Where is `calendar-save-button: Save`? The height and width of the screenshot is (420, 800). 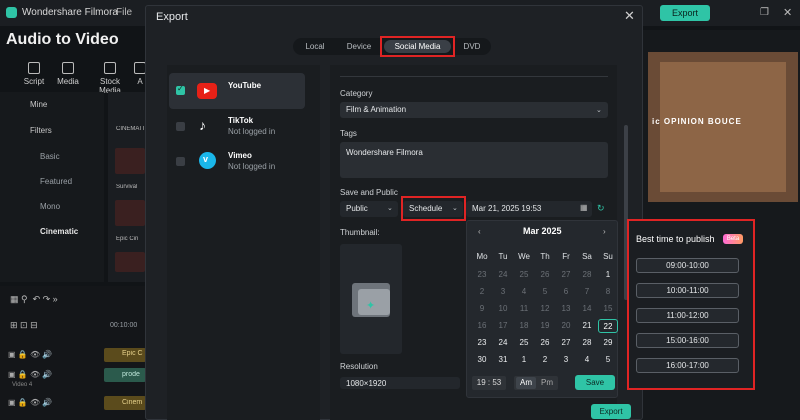
calendar-save-button: Save is located at coordinates (595, 382).